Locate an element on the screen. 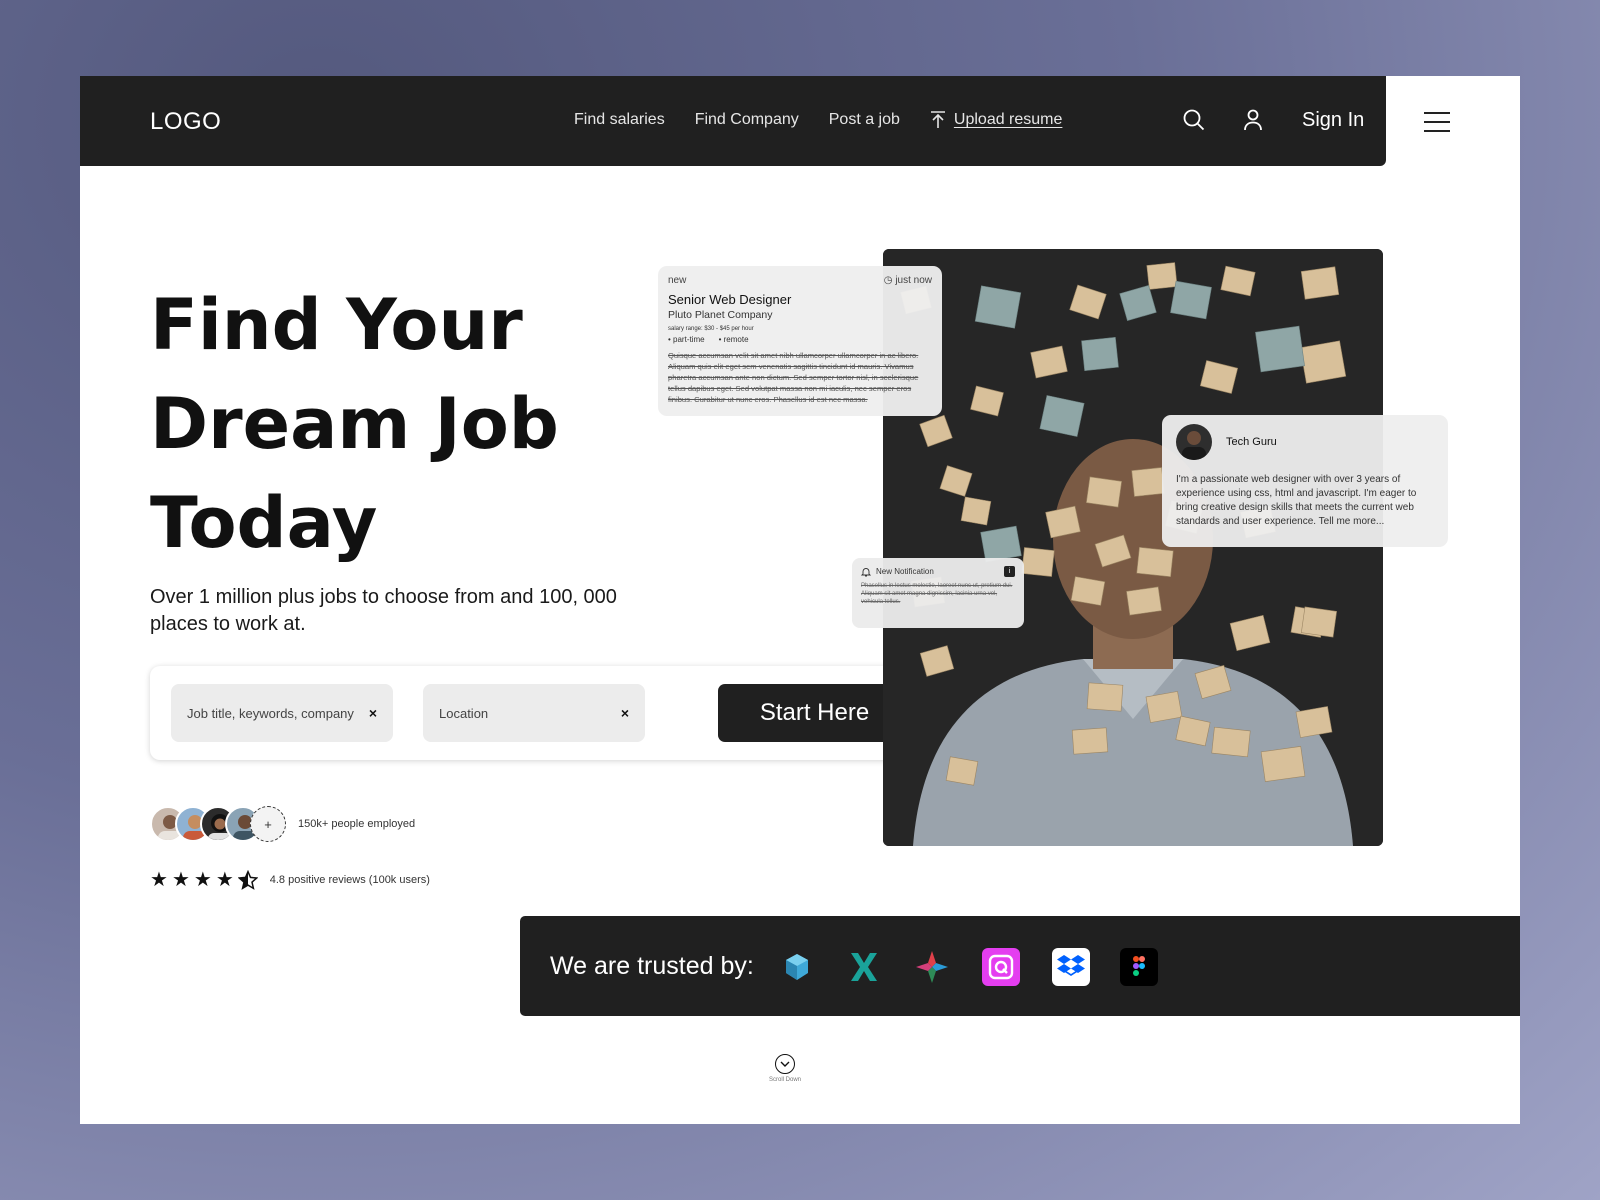  dropbox-logo-icon is located at coordinates (1071, 967).